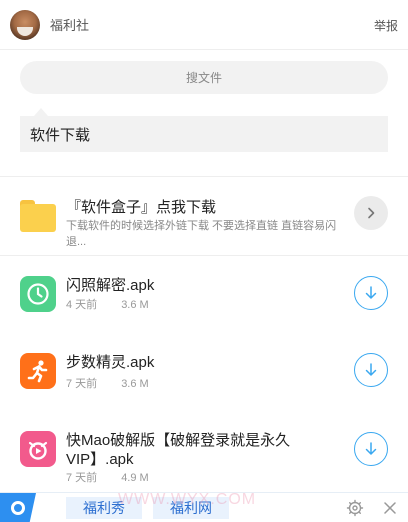  Describe the element at coordinates (204, 25) in the screenshot. I see `header: 福利社 举报` at that location.